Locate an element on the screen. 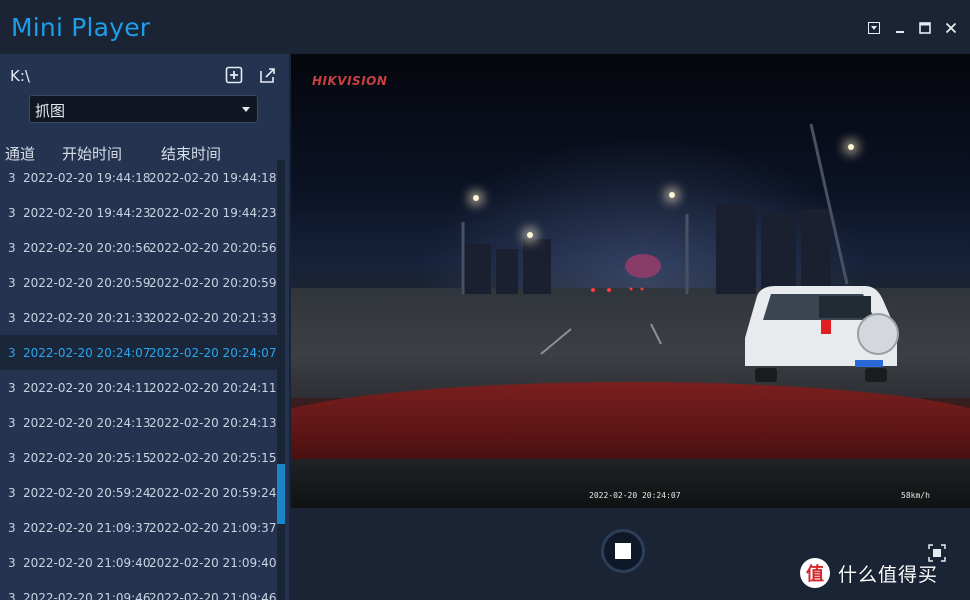 This screenshot has width=970, height=600. row-start-time: 2022-02-20 20:20:59 is located at coordinates (87, 283).